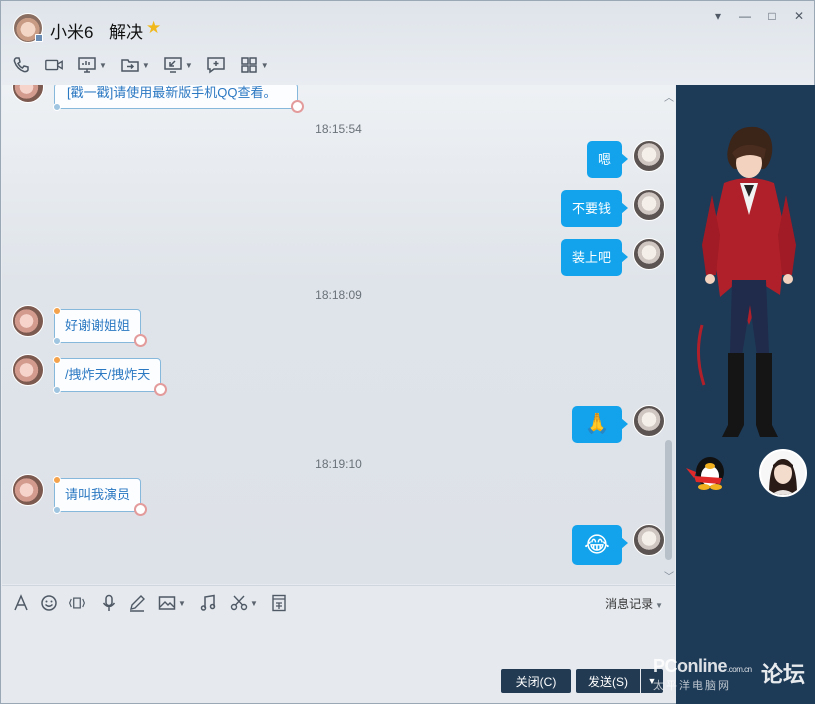 The image size is (815, 704). I want to click on input-toolbar: ▼ ▼ 消息记录 ▼, so click(338, 602).